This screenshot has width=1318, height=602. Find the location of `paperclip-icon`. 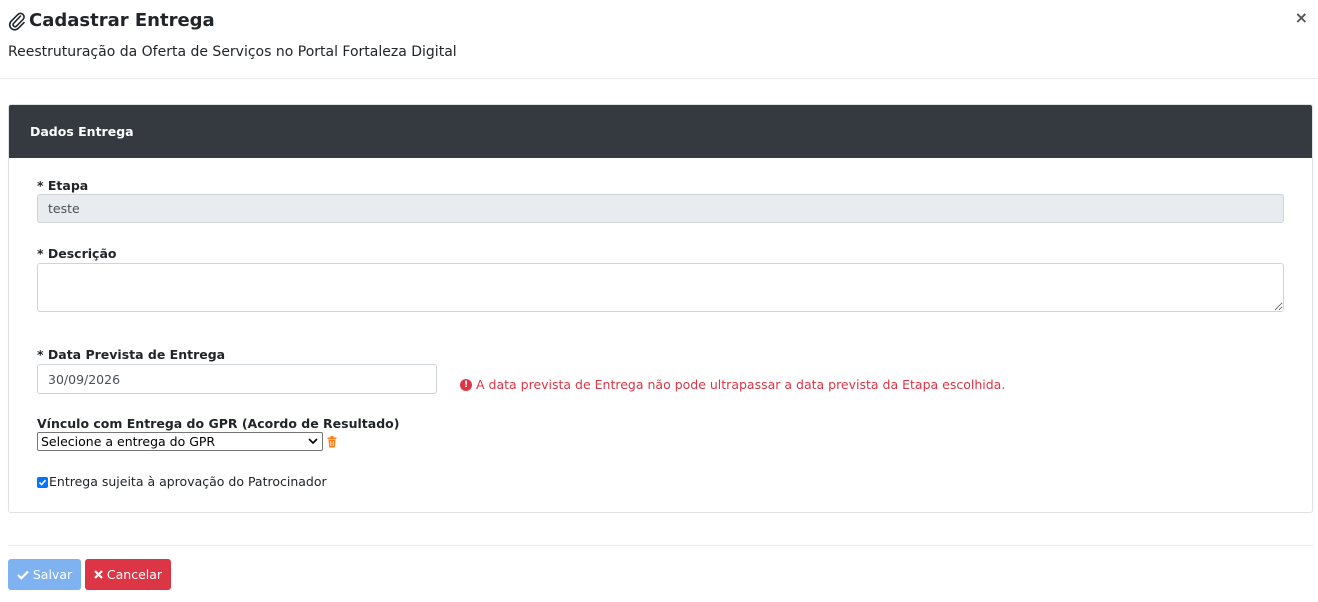

paperclip-icon is located at coordinates (16, 21).